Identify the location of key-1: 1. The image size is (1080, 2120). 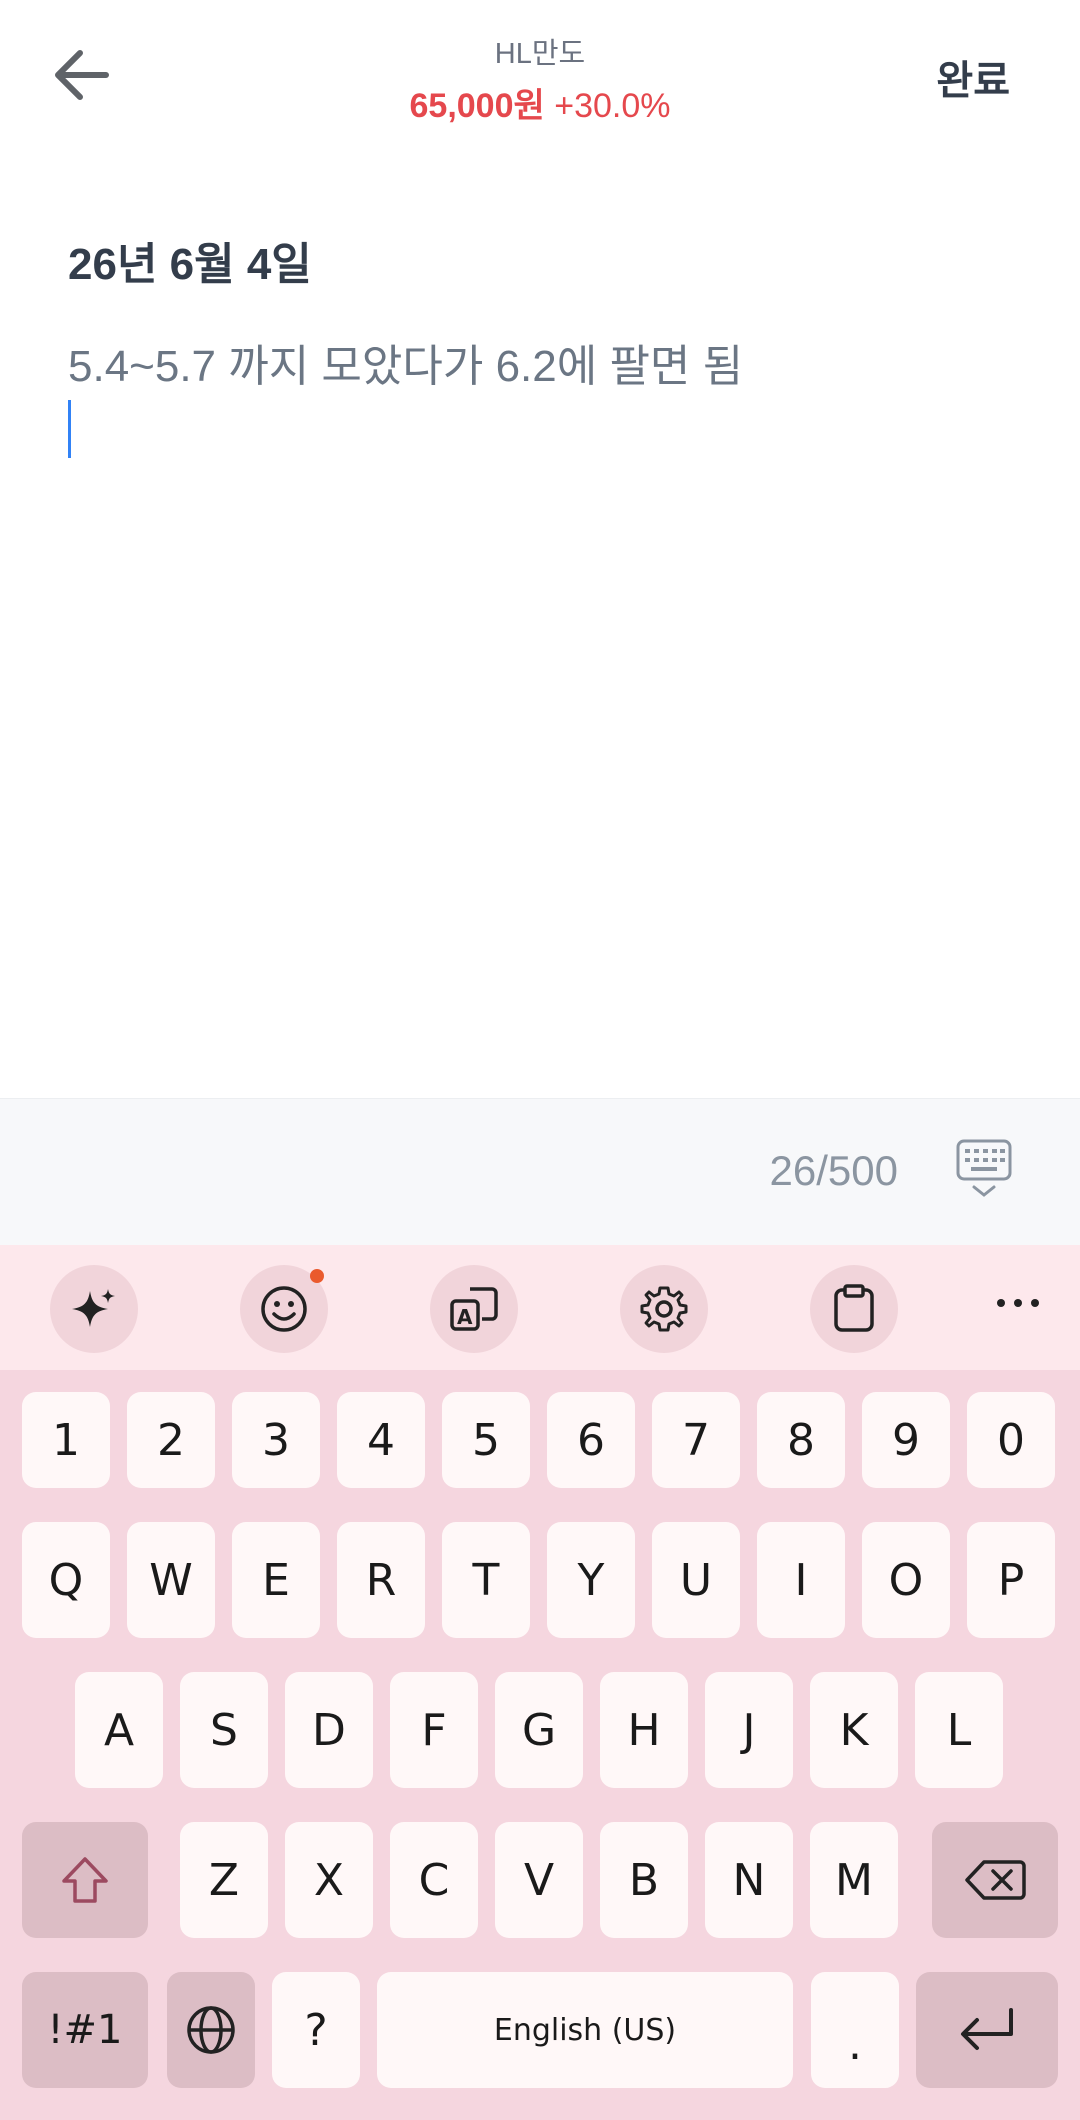
(66, 1440).